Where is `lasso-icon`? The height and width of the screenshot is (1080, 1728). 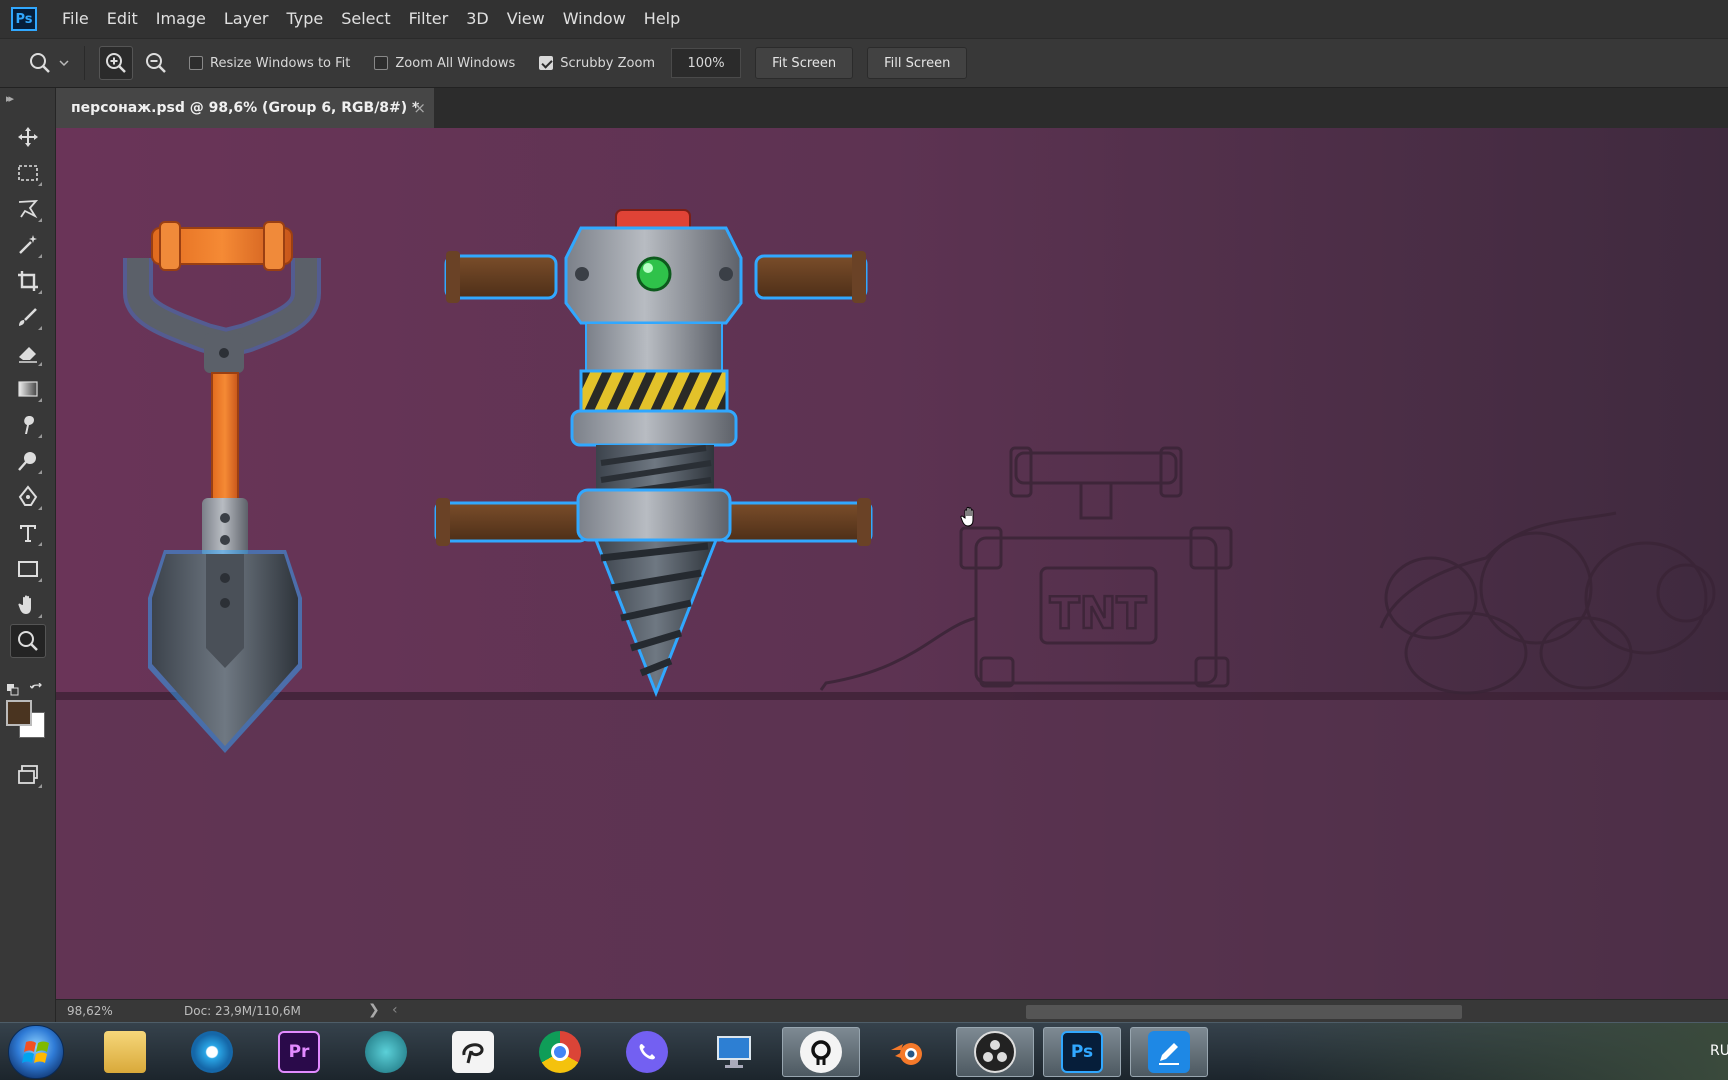
lasso-icon is located at coordinates (28, 209).